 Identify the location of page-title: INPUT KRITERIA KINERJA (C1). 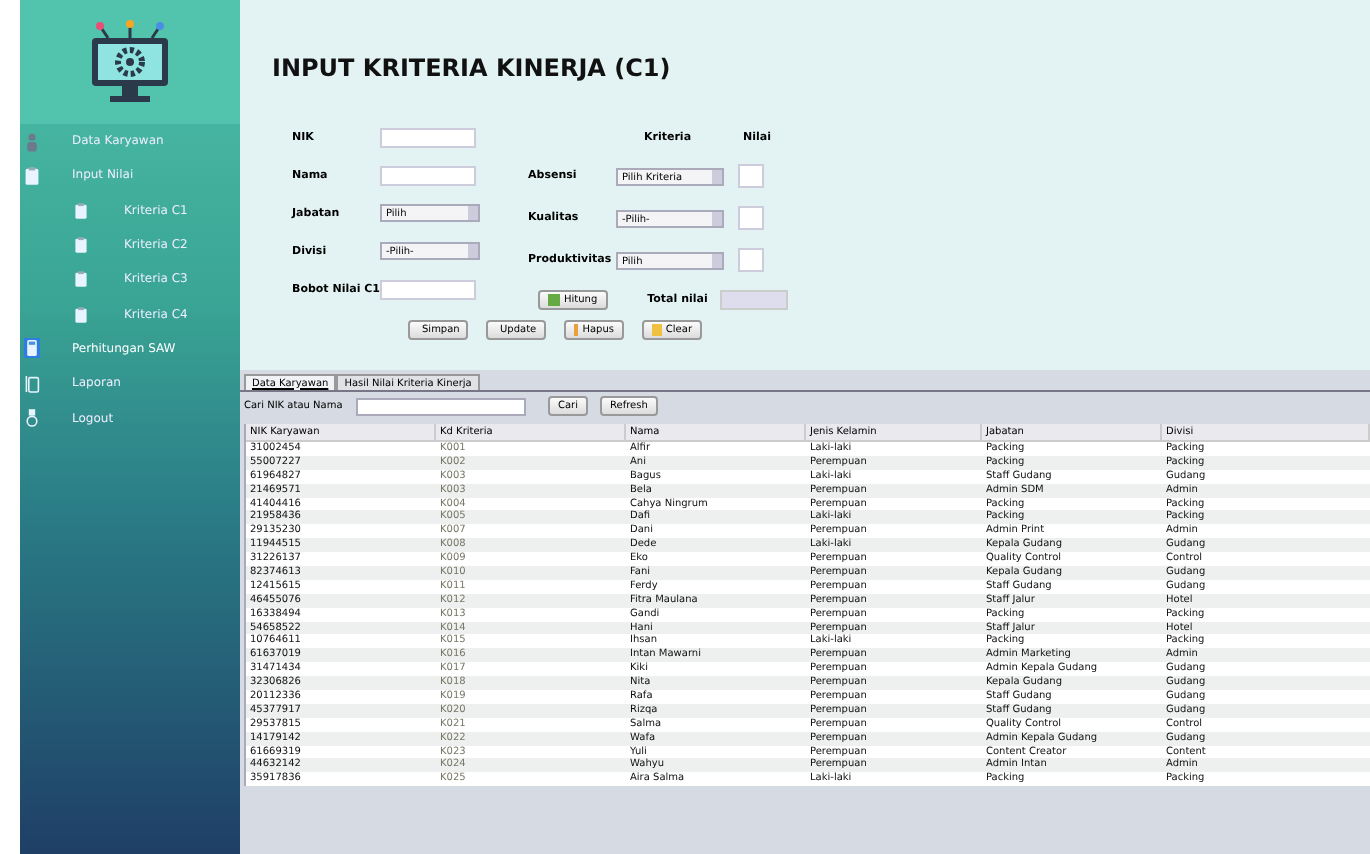
(472, 68).